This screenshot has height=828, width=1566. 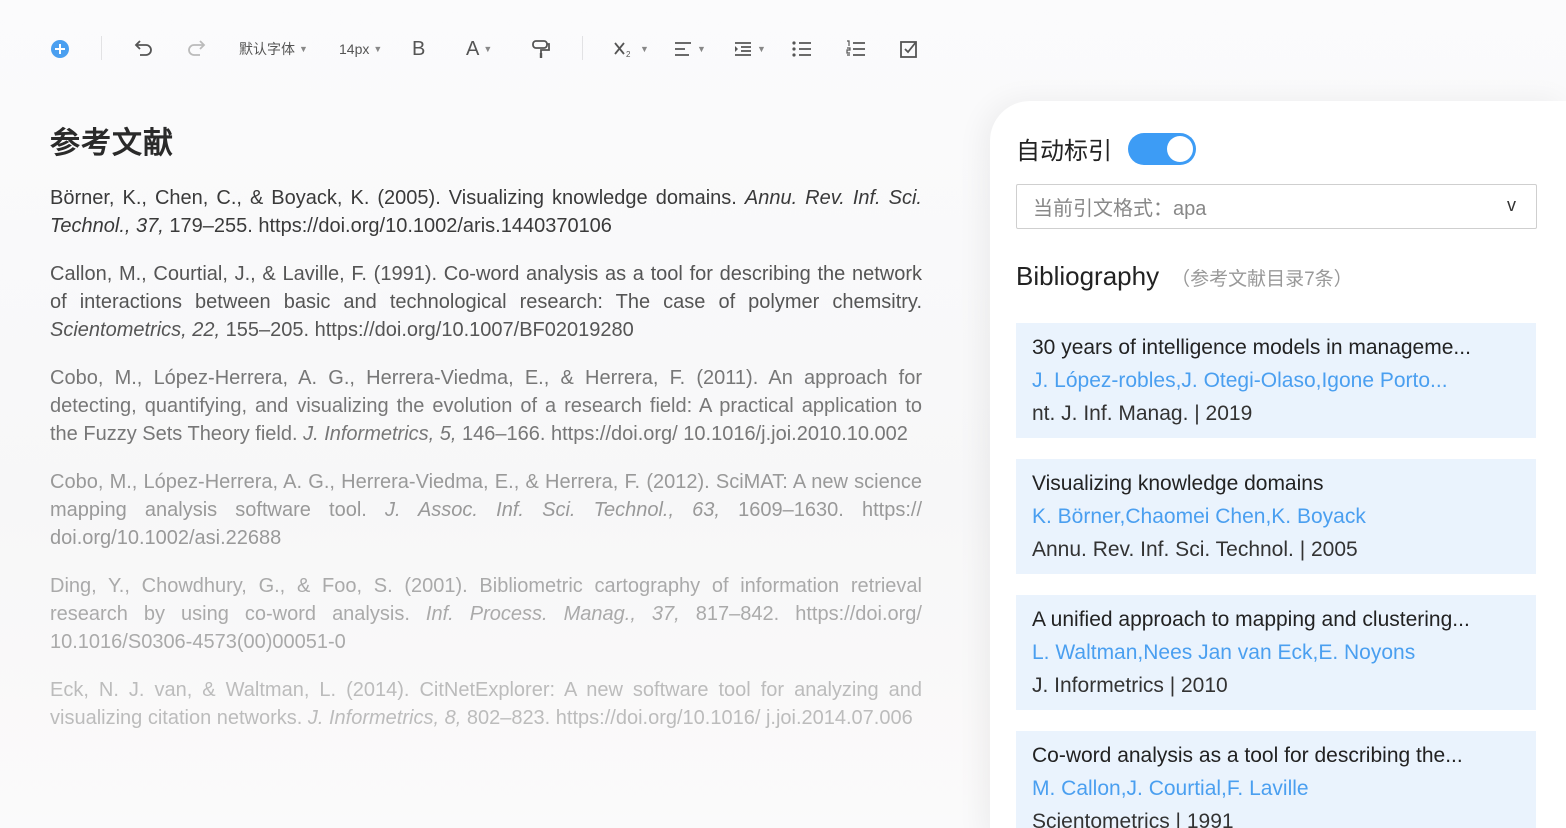 What do you see at coordinates (541, 49) in the screenshot?
I see `format-painter-icon` at bounding box center [541, 49].